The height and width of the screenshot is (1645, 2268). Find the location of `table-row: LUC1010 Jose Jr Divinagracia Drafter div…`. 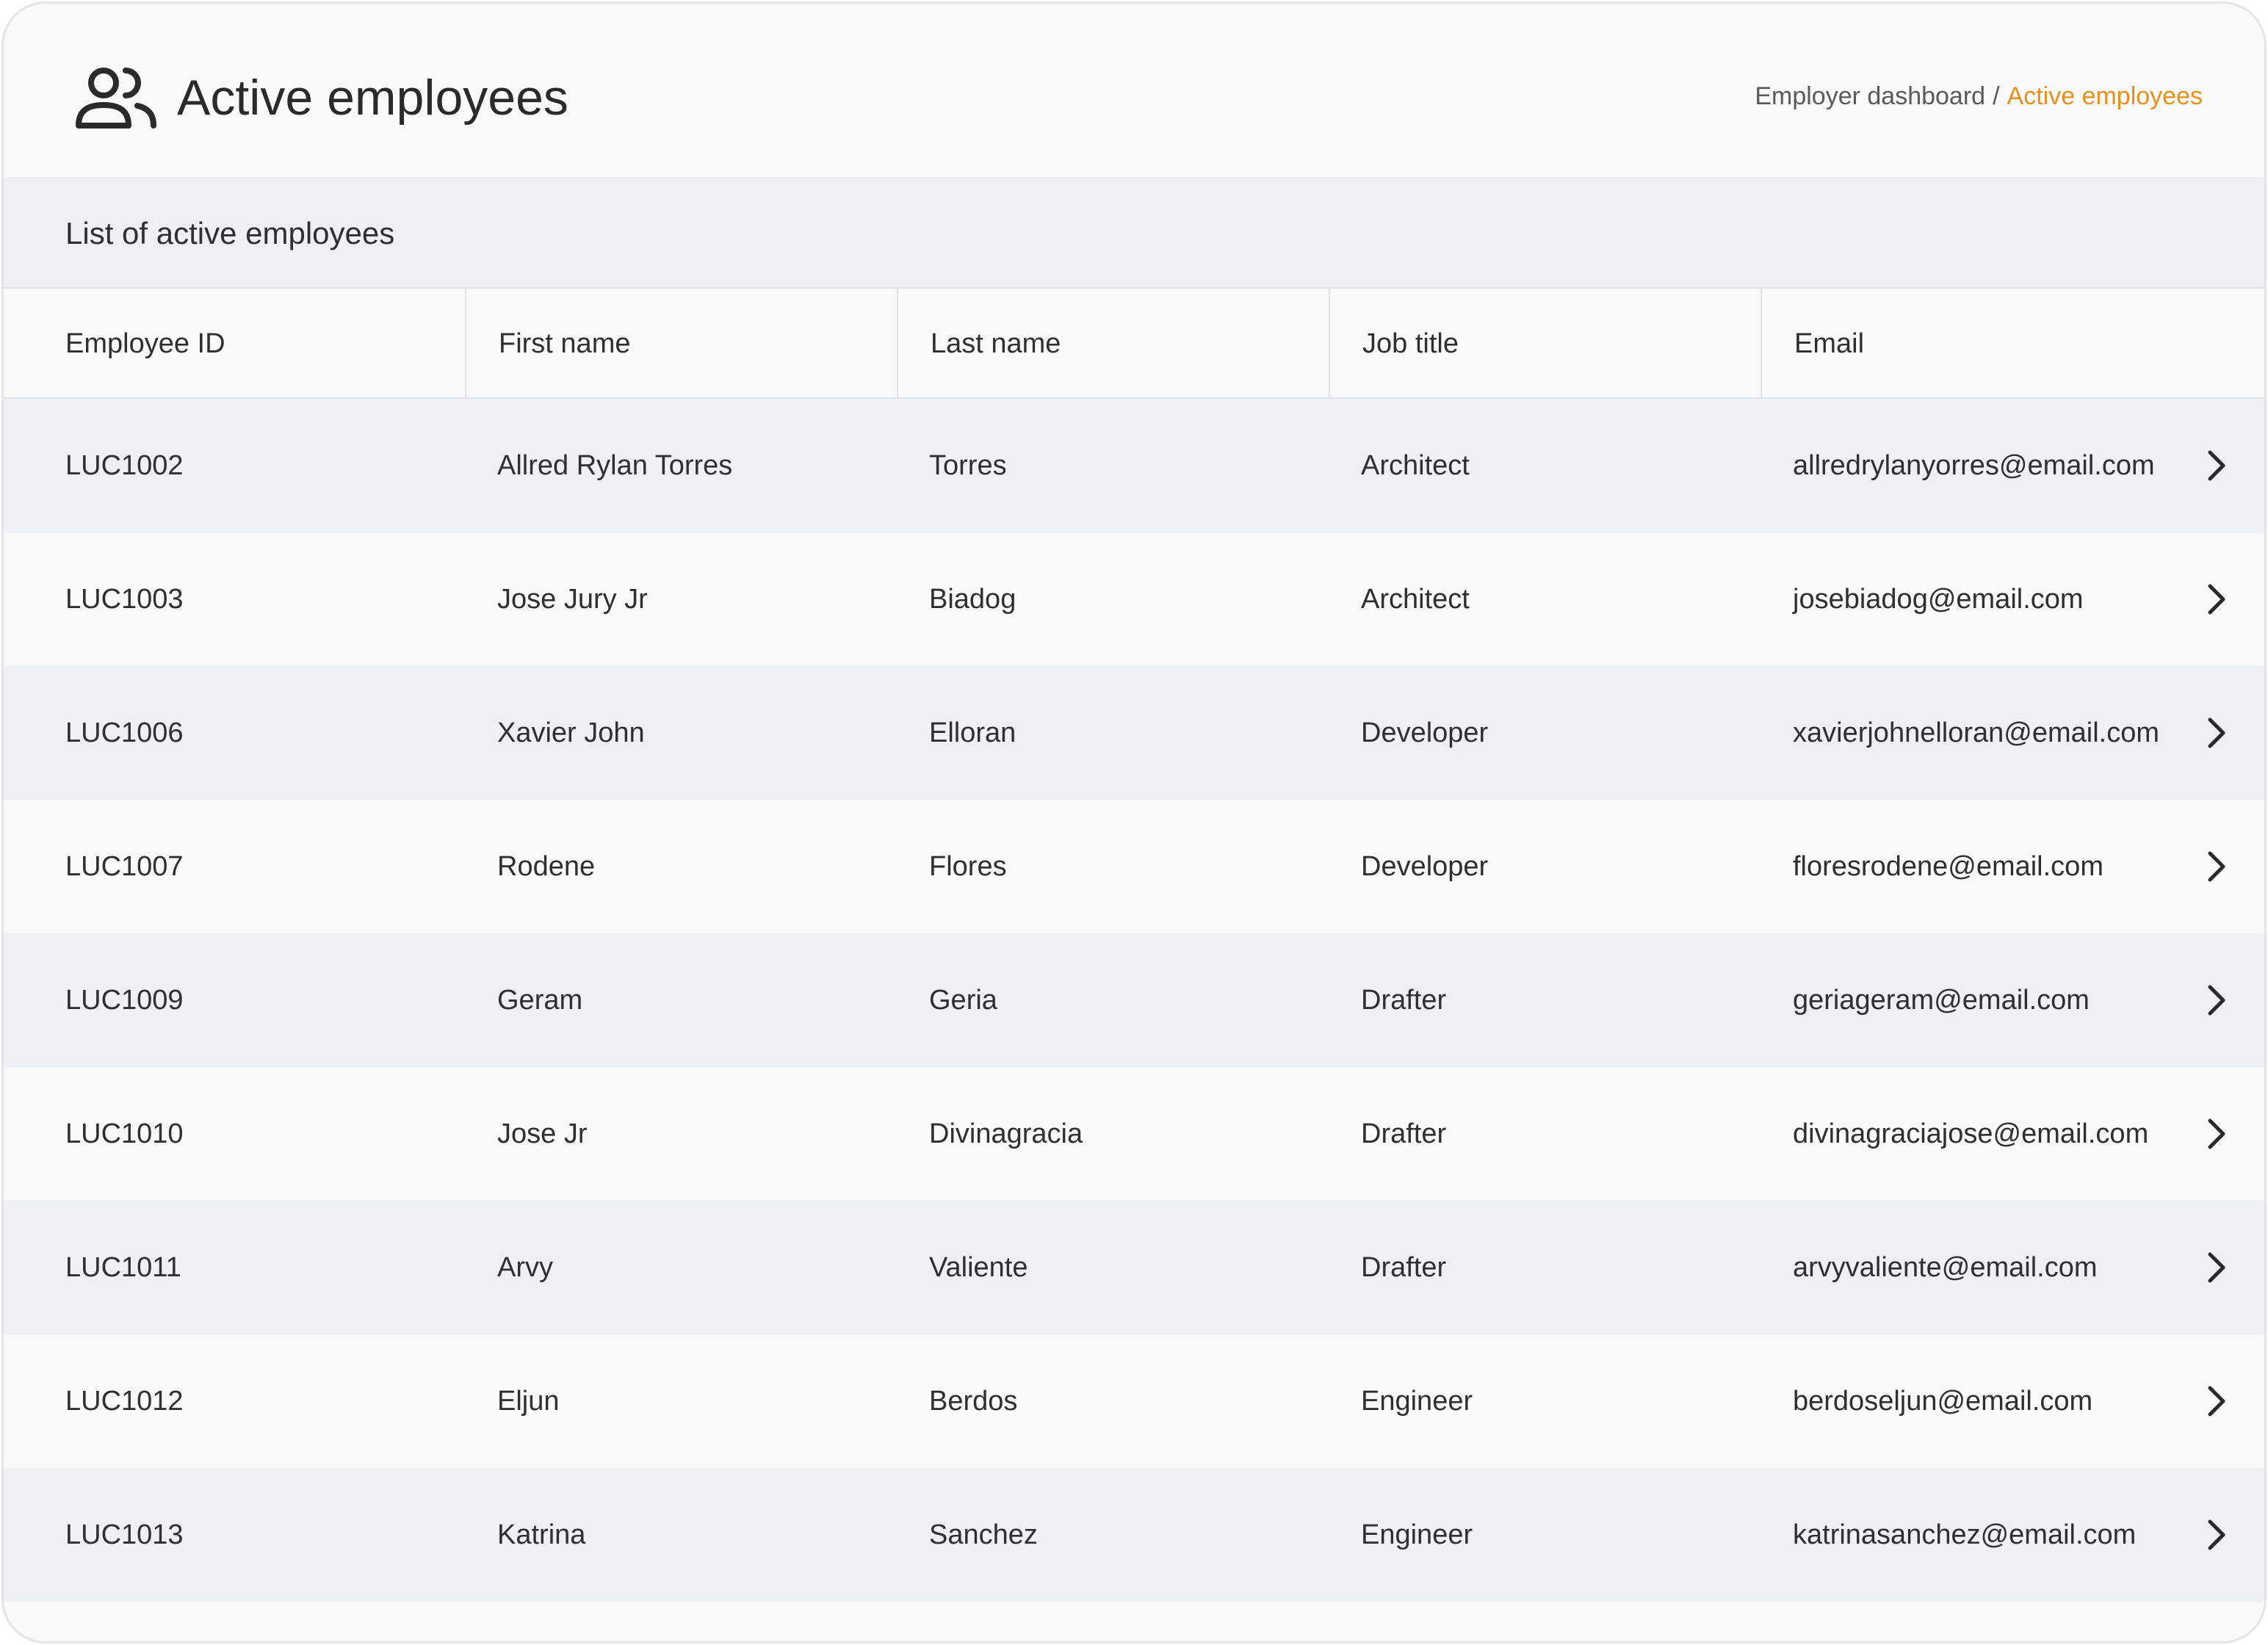

table-row: LUC1010 Jose Jr Divinagracia Drafter div… is located at coordinates (1134, 1134).